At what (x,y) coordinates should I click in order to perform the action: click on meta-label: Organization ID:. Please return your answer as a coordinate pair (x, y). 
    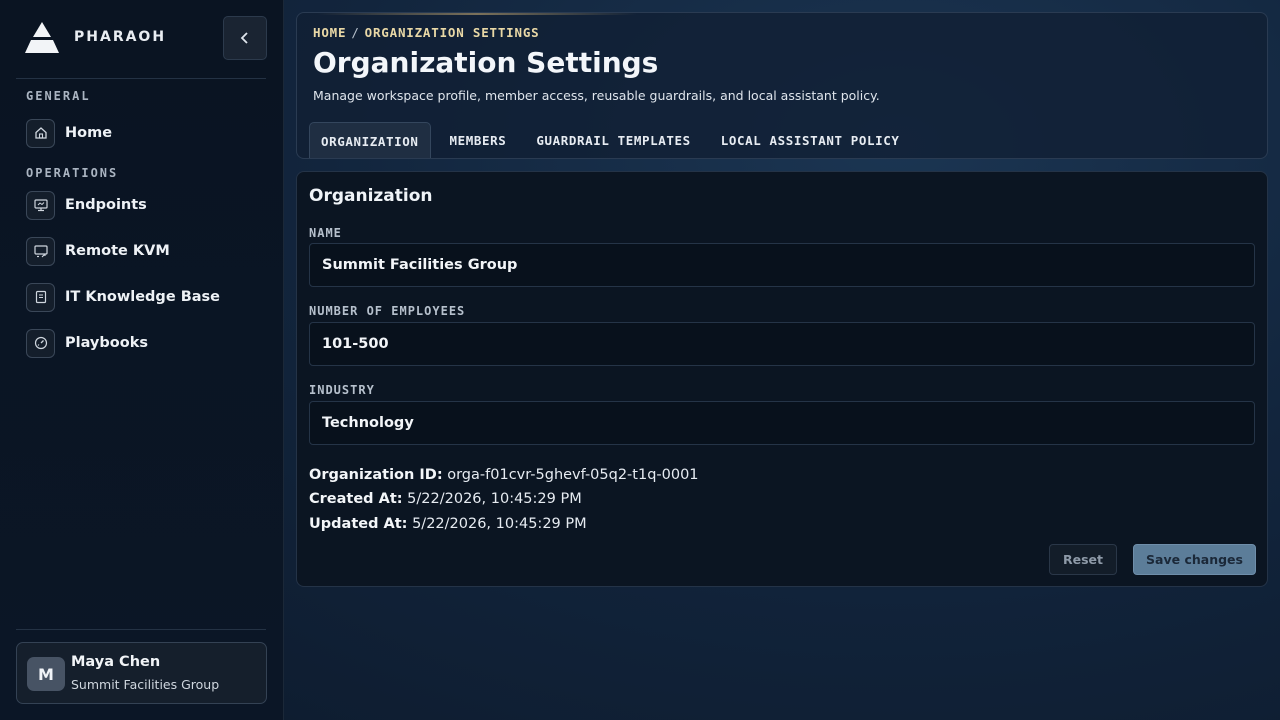
    Looking at the image, I should click on (376, 475).